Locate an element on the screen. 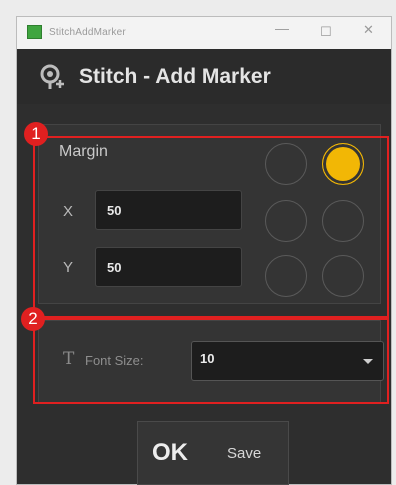 The width and height of the screenshot is (396, 485). y-label: Y is located at coordinates (68, 267).